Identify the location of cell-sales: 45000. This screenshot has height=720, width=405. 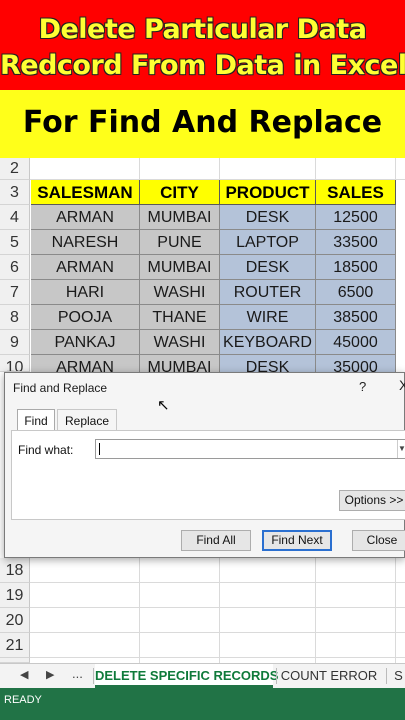
(356, 342).